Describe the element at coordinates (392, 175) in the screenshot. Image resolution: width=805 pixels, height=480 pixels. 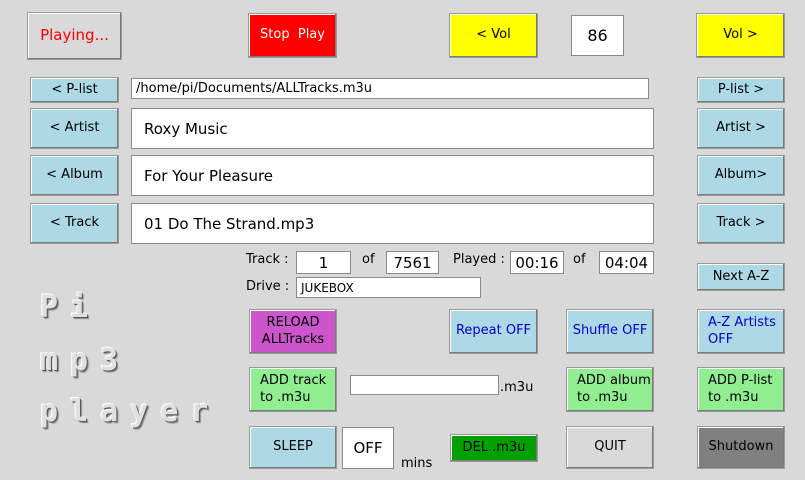
I see `album-field: For Your Pleasure` at that location.